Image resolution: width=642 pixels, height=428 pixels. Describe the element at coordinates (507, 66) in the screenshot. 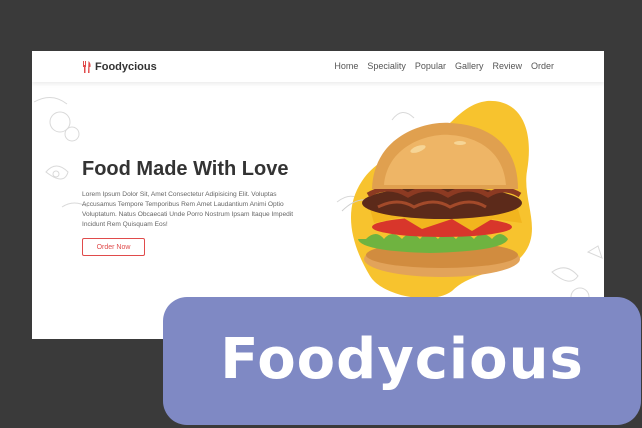

I see `nav-review: Review` at that location.